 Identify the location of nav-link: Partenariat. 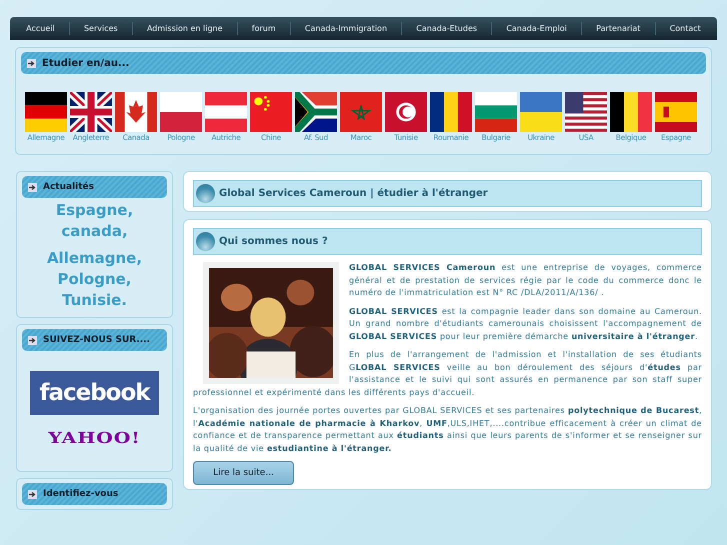
(619, 28).